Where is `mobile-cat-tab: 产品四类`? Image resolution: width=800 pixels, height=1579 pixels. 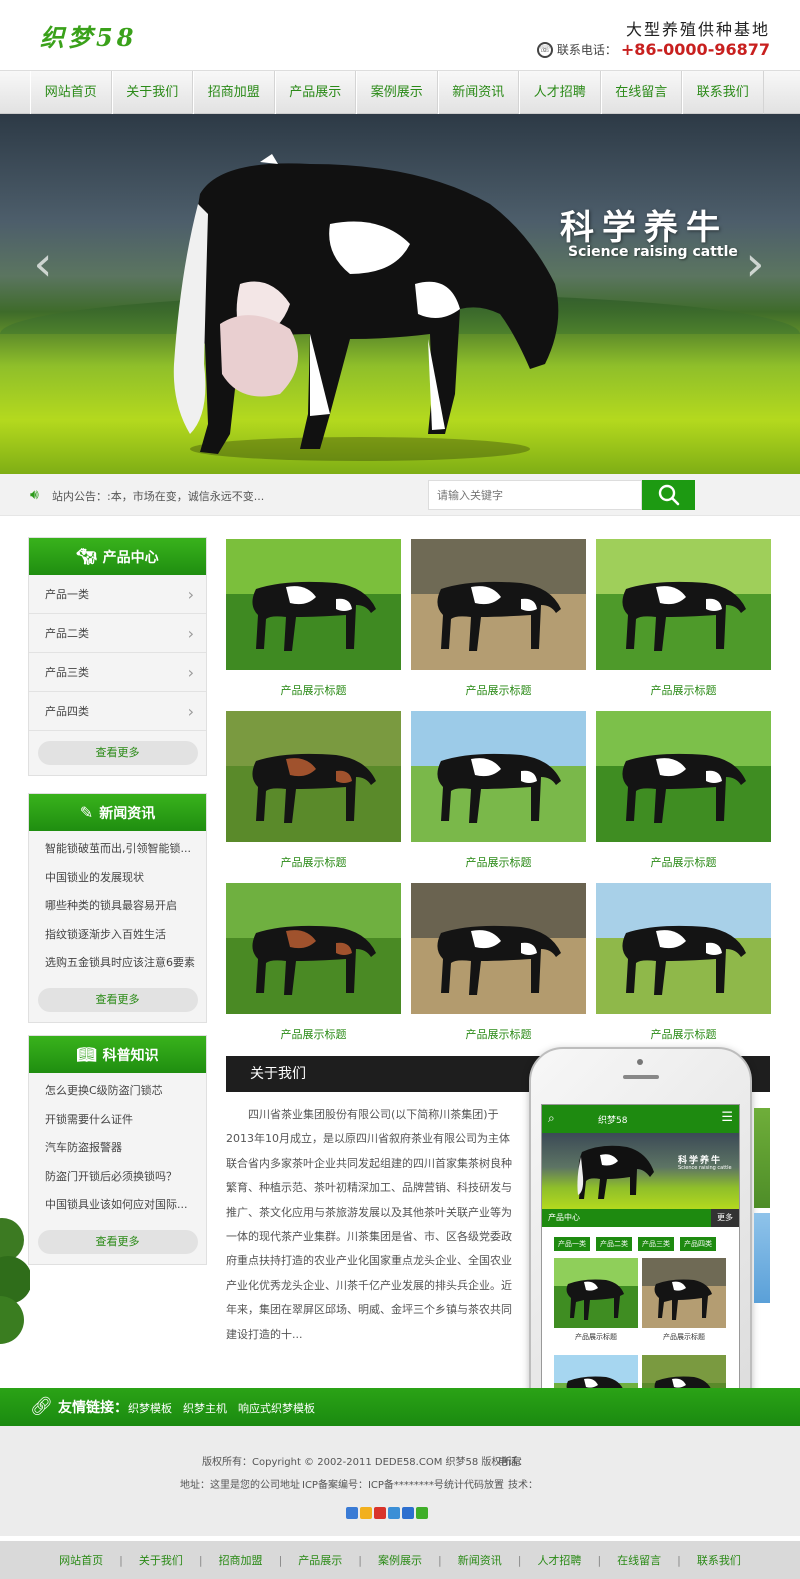
mobile-cat-tab: 产品四类 is located at coordinates (698, 1244).